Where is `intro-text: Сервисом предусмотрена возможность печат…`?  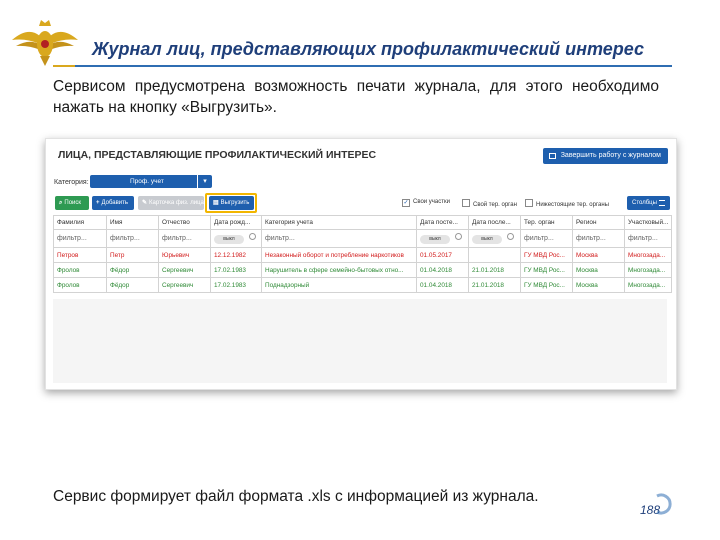 intro-text: Сервисом предусмотрена возможность печат… is located at coordinates (356, 97).